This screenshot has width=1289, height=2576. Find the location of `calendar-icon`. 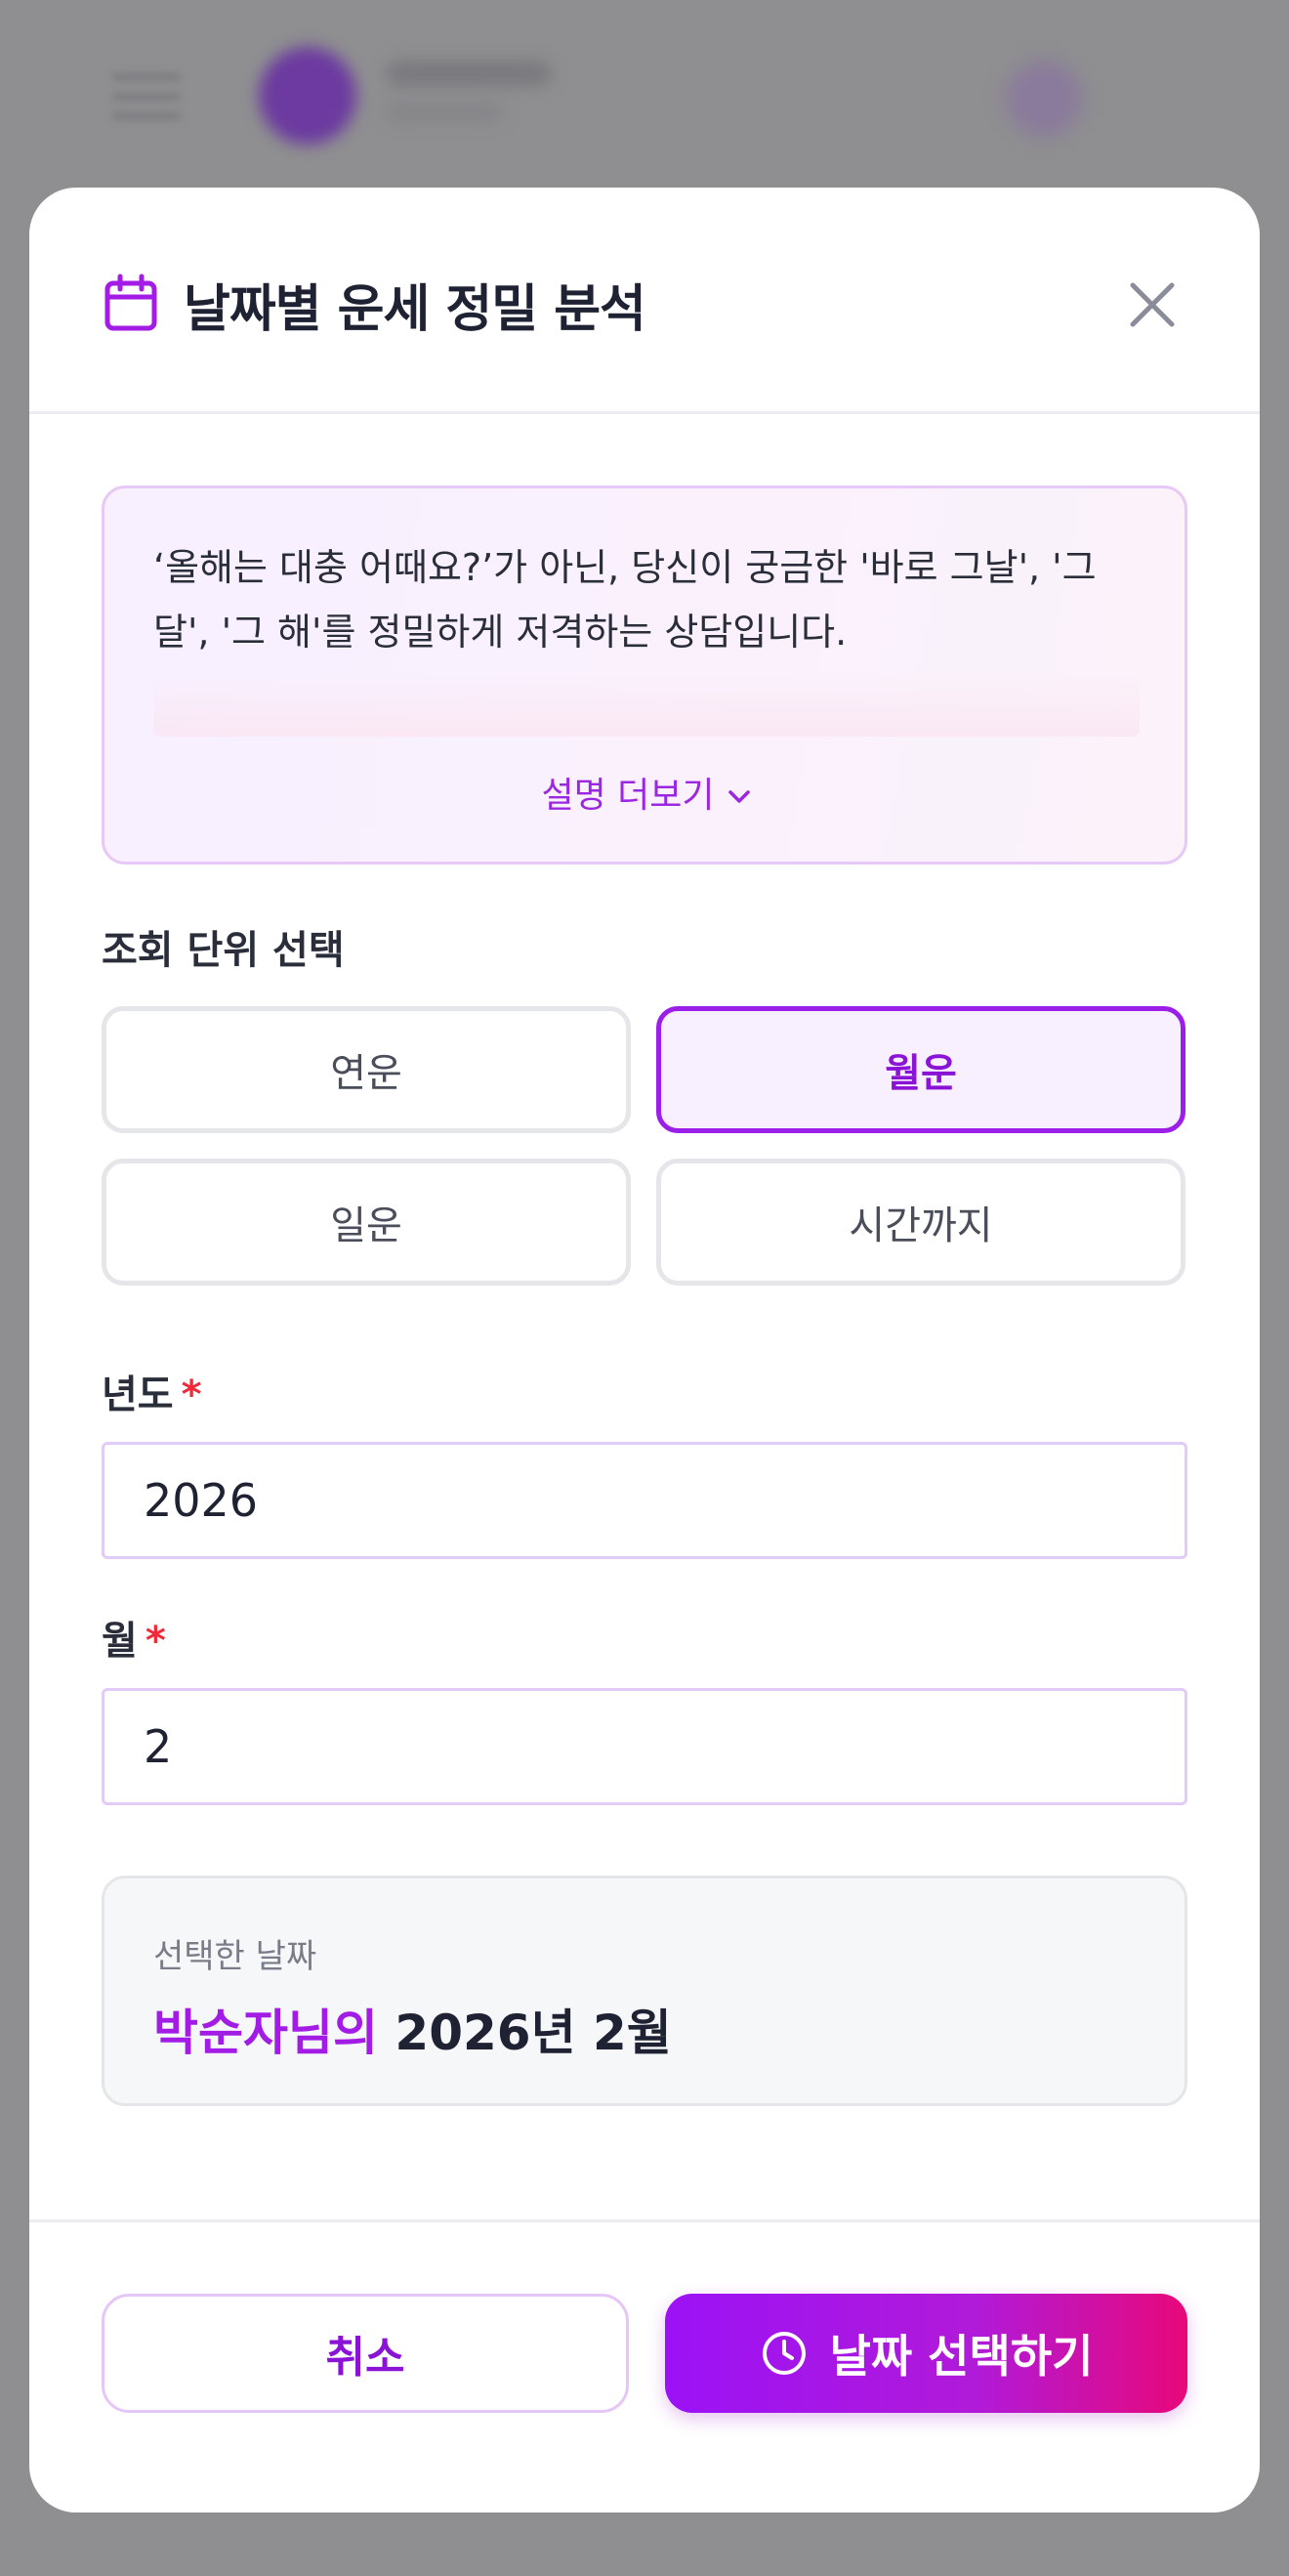

calendar-icon is located at coordinates (130, 302).